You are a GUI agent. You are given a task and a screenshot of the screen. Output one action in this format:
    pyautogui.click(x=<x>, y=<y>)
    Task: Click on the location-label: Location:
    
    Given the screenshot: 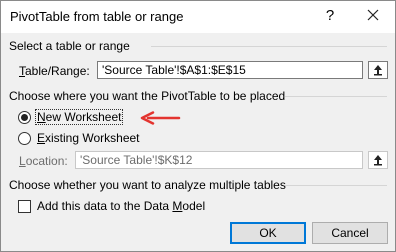 What is the action you would take?
    pyautogui.click(x=43, y=161)
    